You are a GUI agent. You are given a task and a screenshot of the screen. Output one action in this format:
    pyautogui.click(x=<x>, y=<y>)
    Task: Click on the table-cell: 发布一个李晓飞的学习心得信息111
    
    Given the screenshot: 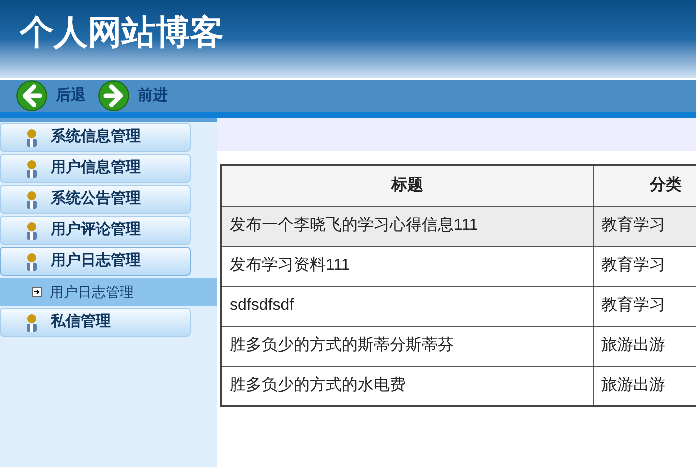 What is the action you would take?
    pyautogui.click(x=407, y=226)
    